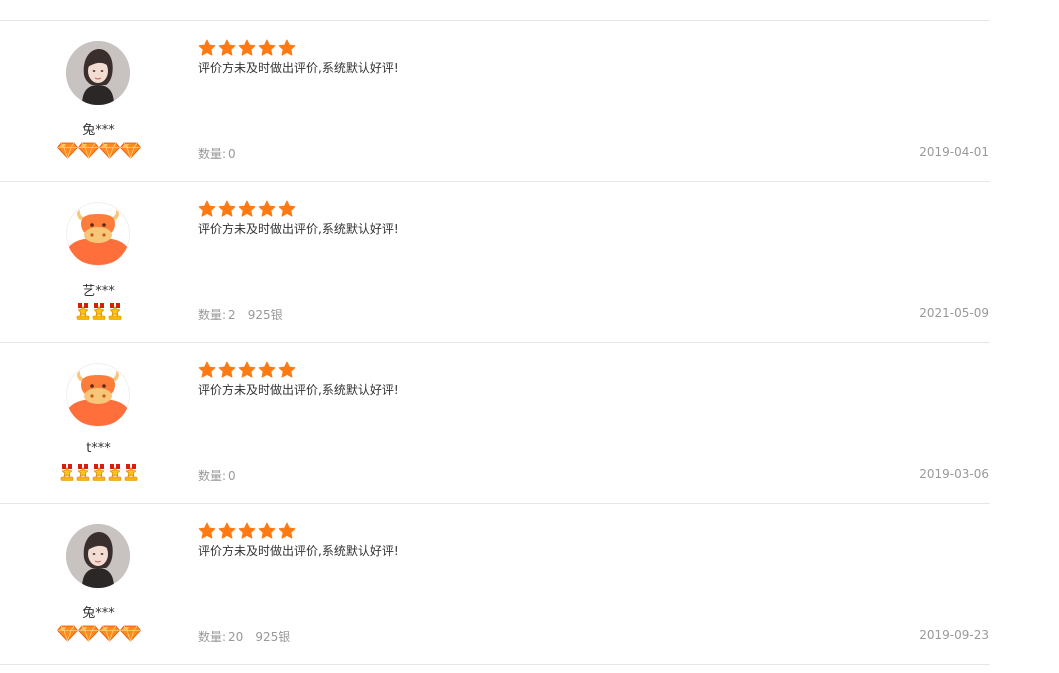 The height and width of the screenshot is (673, 1059). Describe the element at coordinates (240, 314) in the screenshot. I see `review-meta: 数量: 2 925银` at that location.